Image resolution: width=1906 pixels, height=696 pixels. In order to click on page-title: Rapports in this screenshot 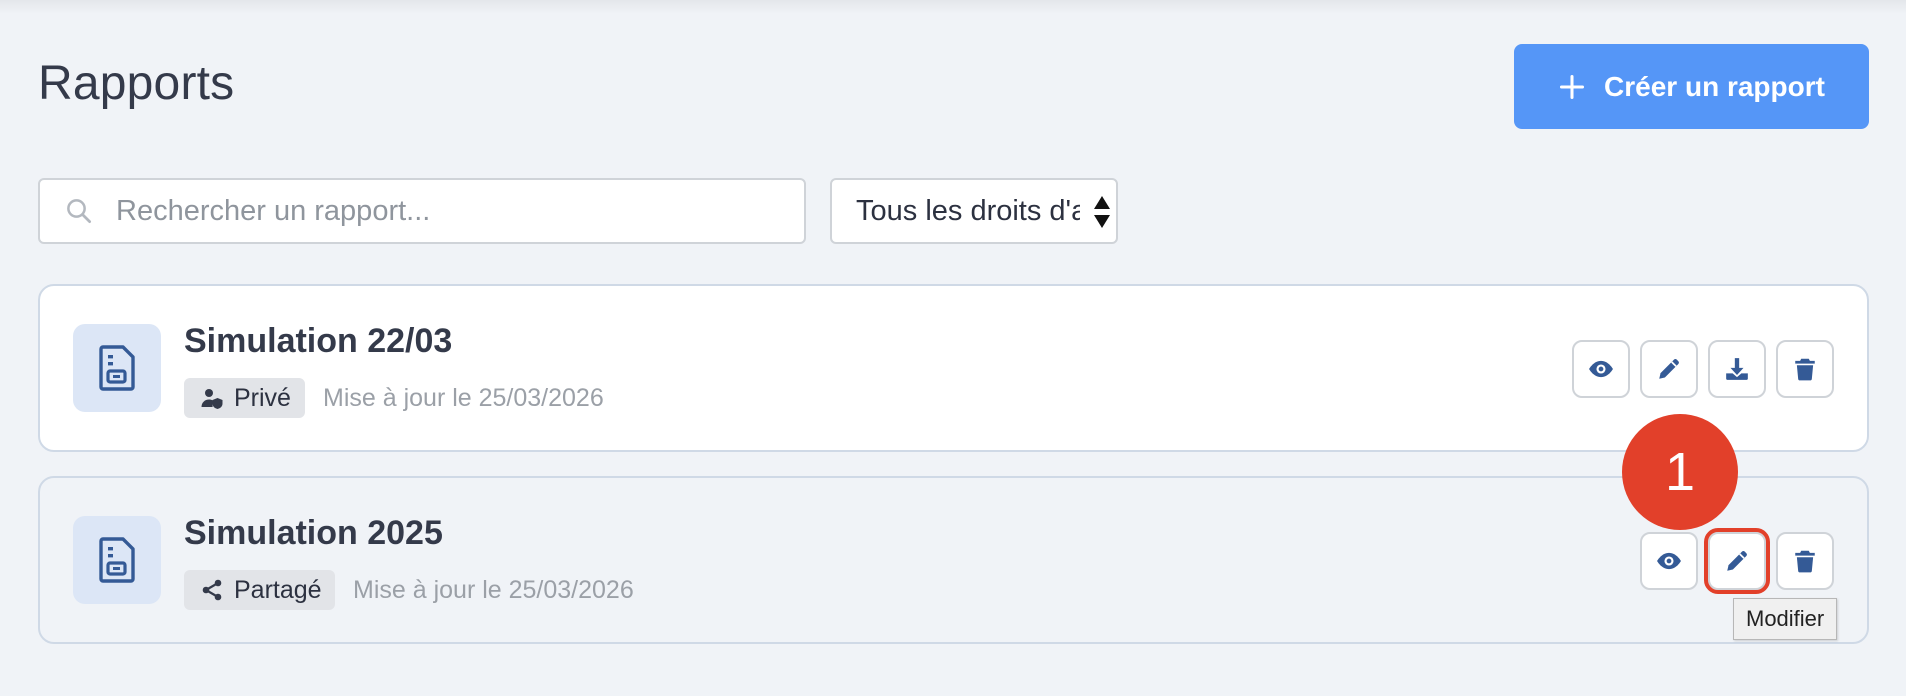, I will do `click(136, 83)`.